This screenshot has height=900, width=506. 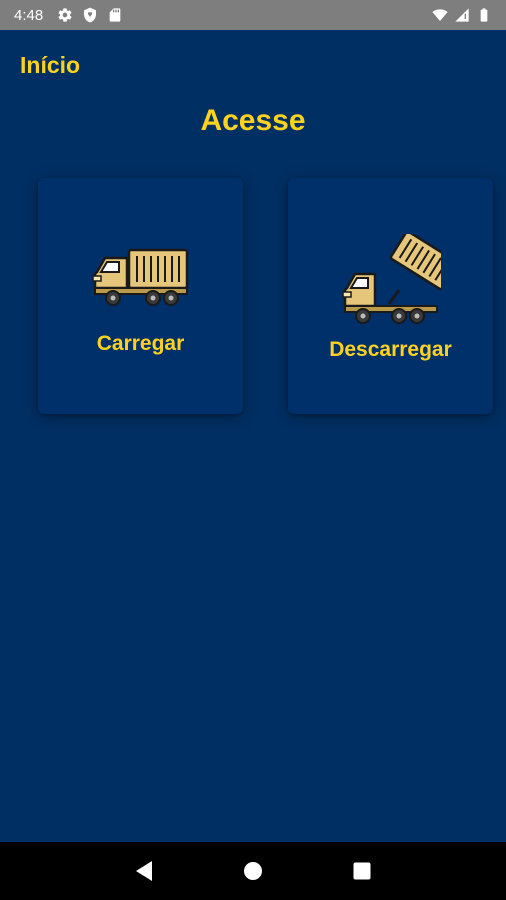 What do you see at coordinates (50, 65) in the screenshot?
I see `page-header-title: Início` at bounding box center [50, 65].